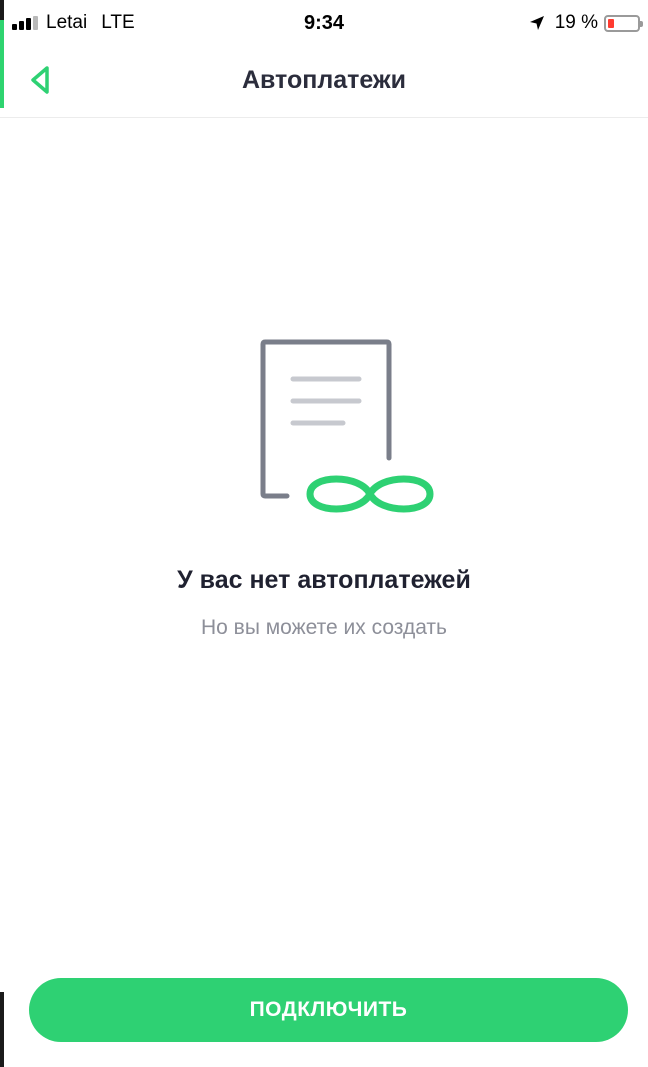  Describe the element at coordinates (347, 426) in the screenshot. I see `document-infinity-icon` at that location.